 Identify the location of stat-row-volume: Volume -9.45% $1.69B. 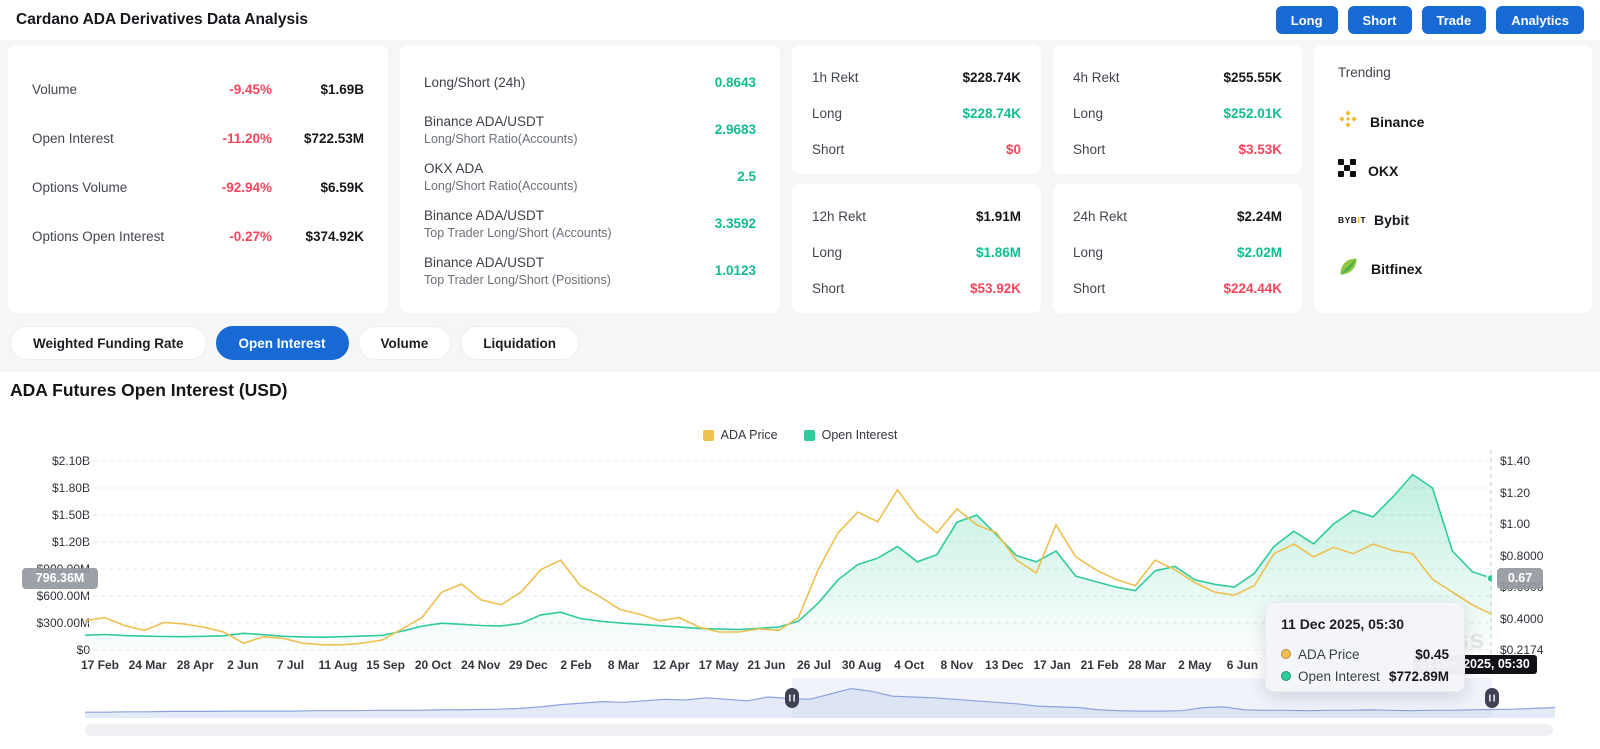
(198, 89).